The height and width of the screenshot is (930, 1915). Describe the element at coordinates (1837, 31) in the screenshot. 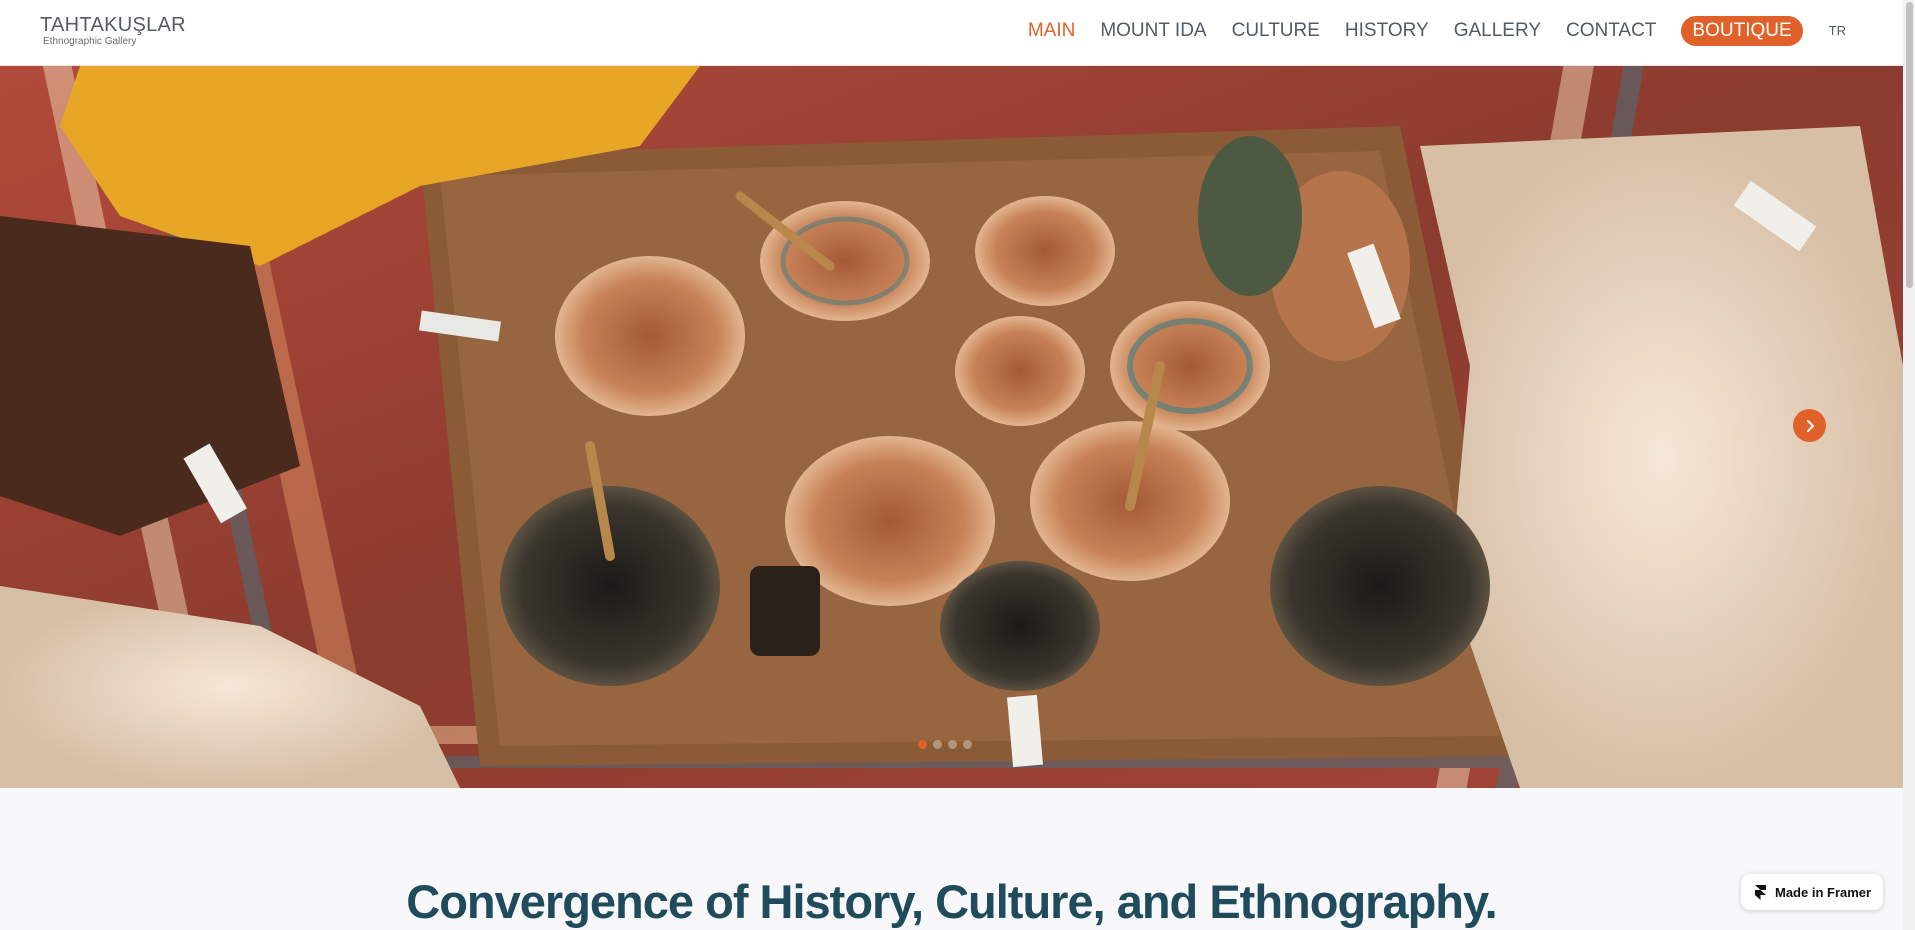

I see `language-switch: TR` at that location.